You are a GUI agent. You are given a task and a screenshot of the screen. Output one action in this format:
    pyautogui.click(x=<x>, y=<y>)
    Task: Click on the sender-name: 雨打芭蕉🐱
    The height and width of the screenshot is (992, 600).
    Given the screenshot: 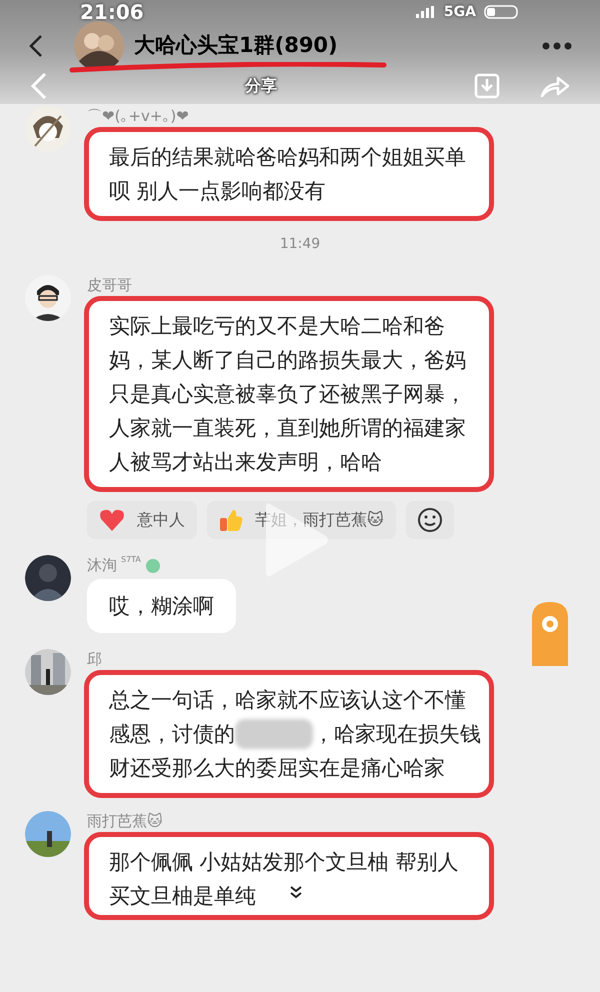 What is the action you would take?
    pyautogui.click(x=125, y=821)
    